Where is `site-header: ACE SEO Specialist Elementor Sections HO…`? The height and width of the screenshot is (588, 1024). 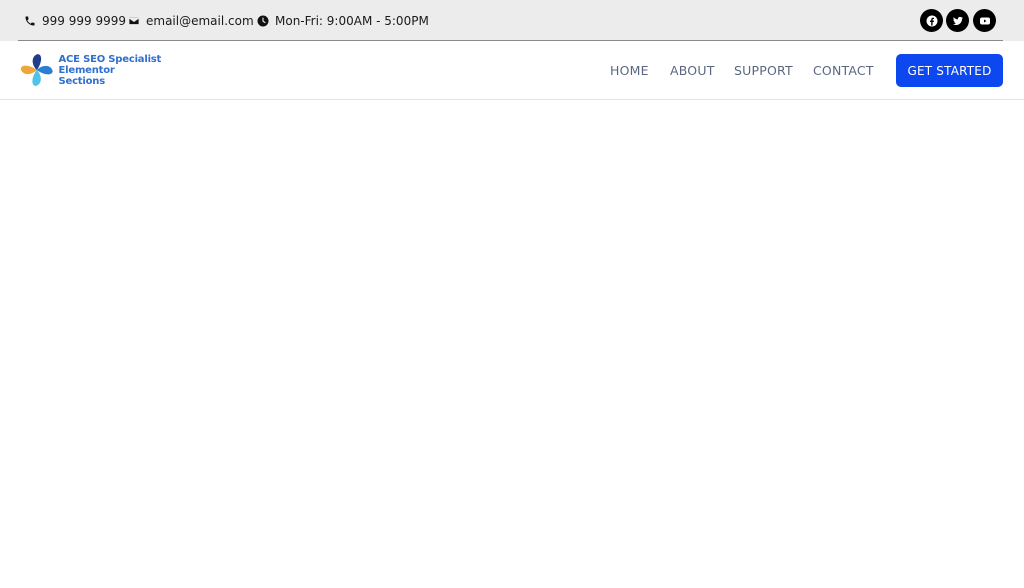 site-header: ACE SEO Specialist Elementor Sections HO… is located at coordinates (512, 70).